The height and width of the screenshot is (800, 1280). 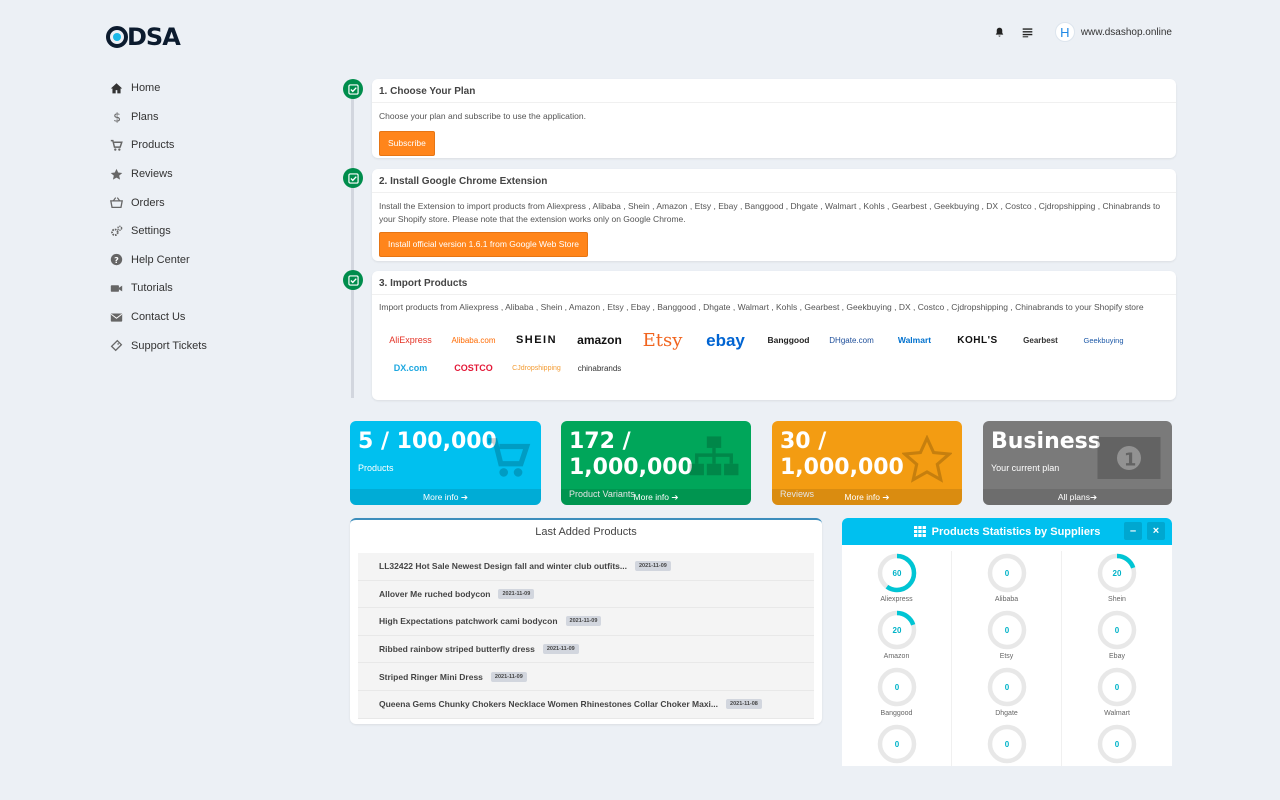 I want to click on etsy-logo: Etsy, so click(x=662, y=340).